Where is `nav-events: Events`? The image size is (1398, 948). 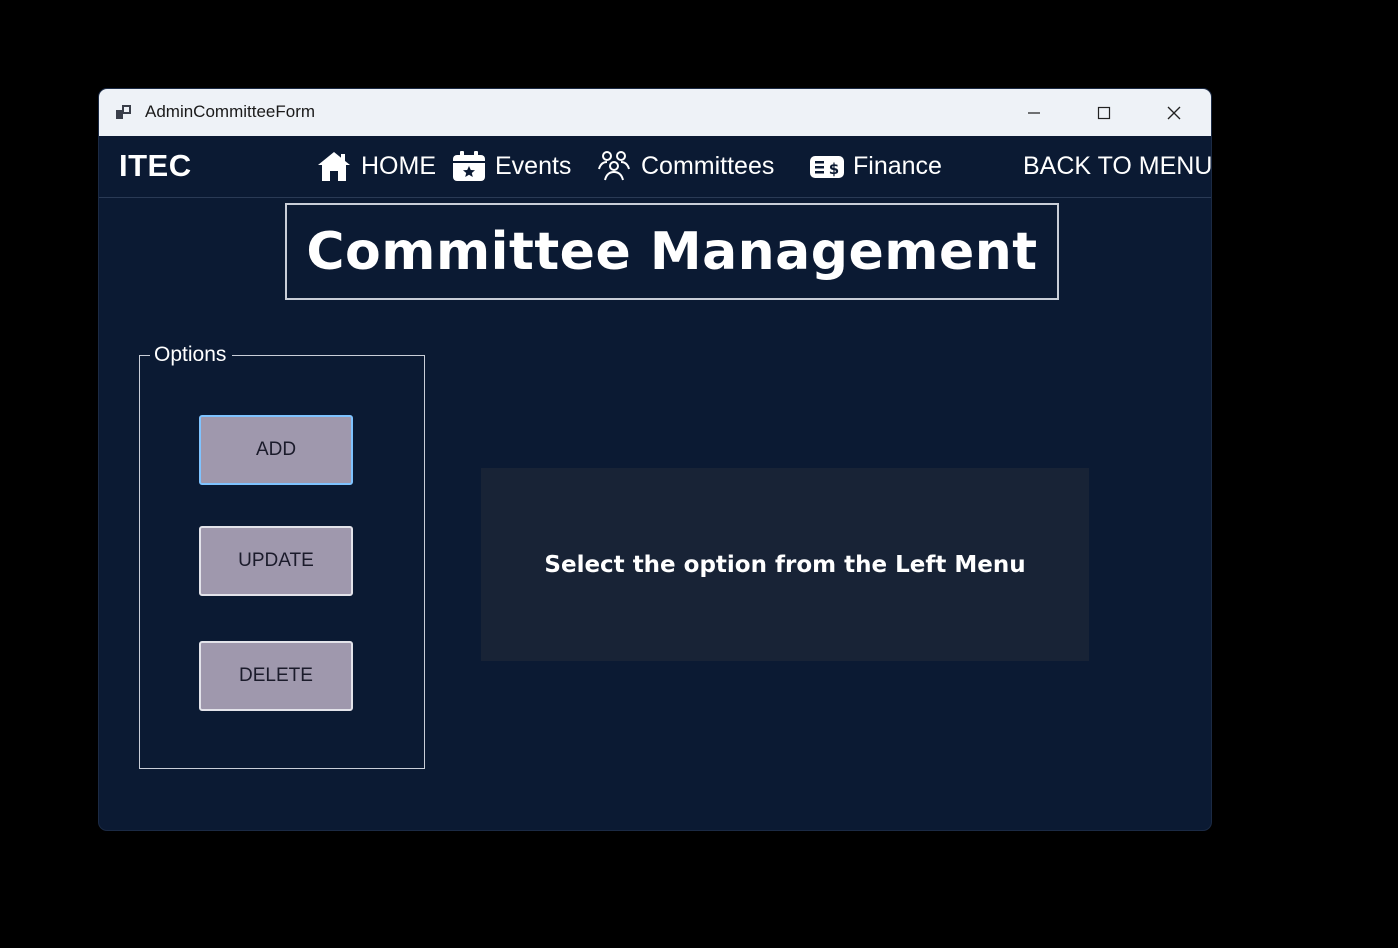
nav-events: Events is located at coordinates (511, 166).